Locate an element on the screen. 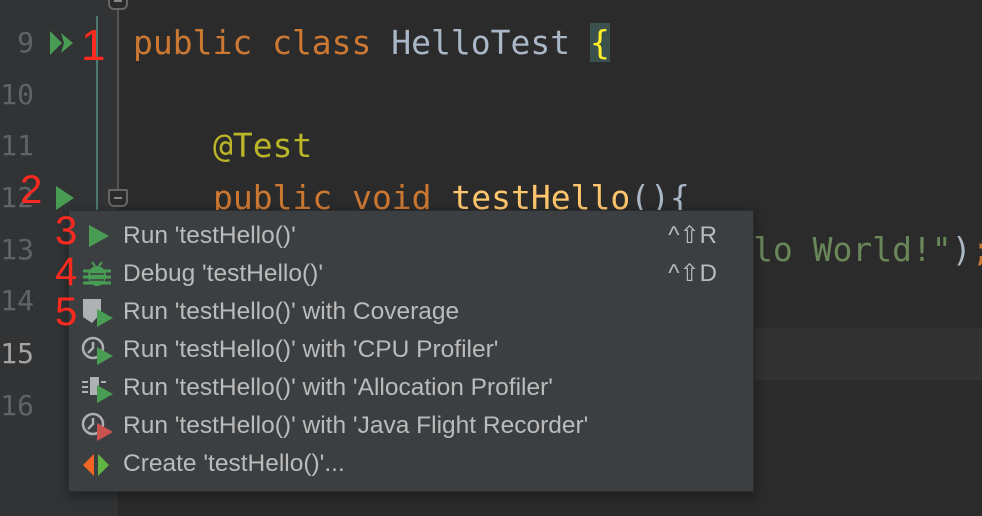 The width and height of the screenshot is (982, 516). fold-guide is located at coordinates (118, 96).